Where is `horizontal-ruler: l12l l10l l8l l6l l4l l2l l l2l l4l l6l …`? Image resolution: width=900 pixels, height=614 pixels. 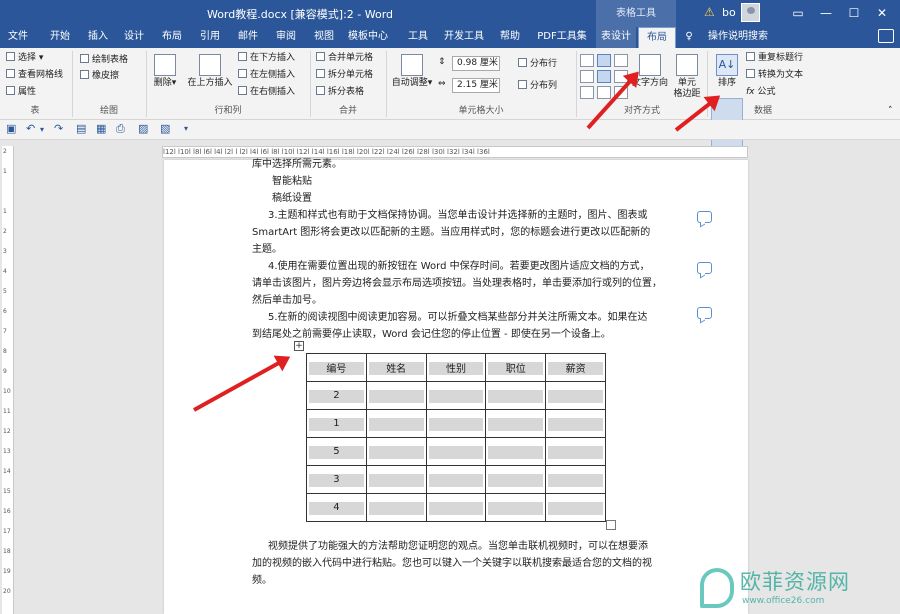
horizontal-ruler: l12l l10l l8l l6l l4l l2l l l2l l4l l6l … is located at coordinates (455, 152).